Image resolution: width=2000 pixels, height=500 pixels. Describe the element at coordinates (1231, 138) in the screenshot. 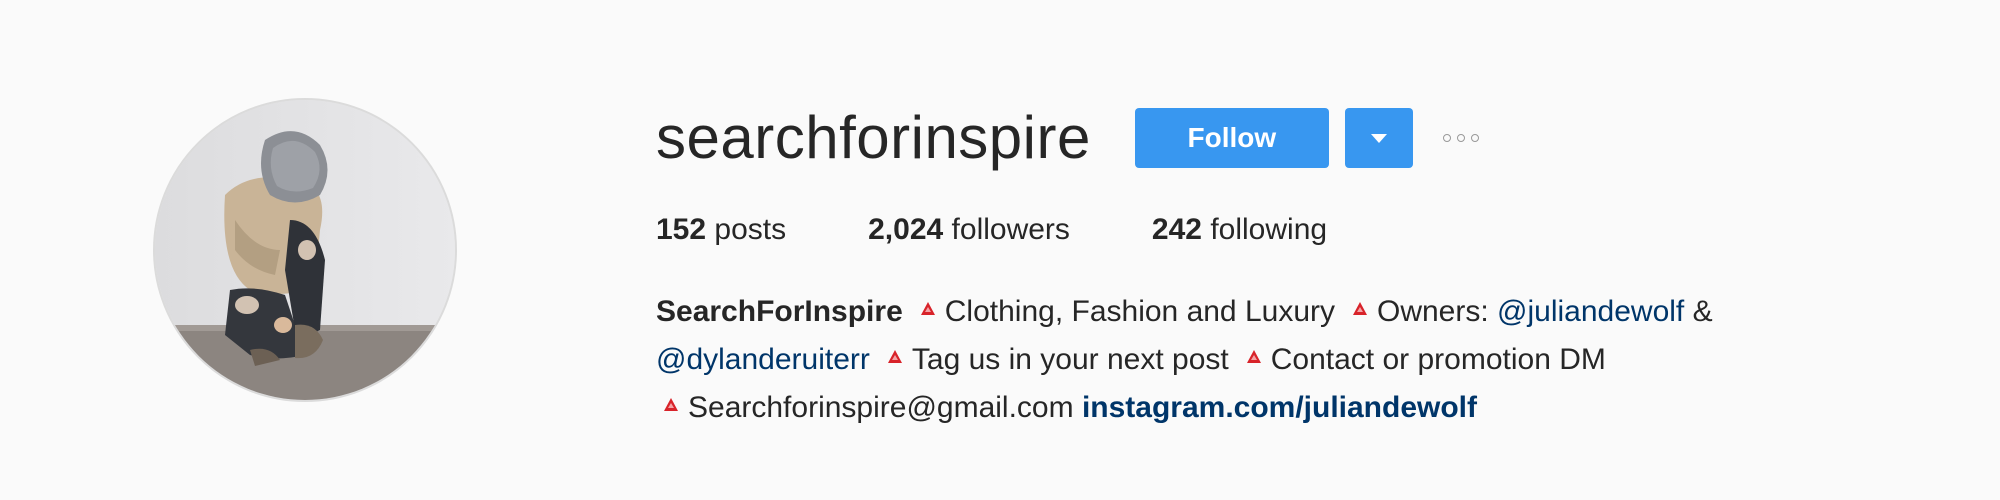

I see `follow-button: Follow` at that location.